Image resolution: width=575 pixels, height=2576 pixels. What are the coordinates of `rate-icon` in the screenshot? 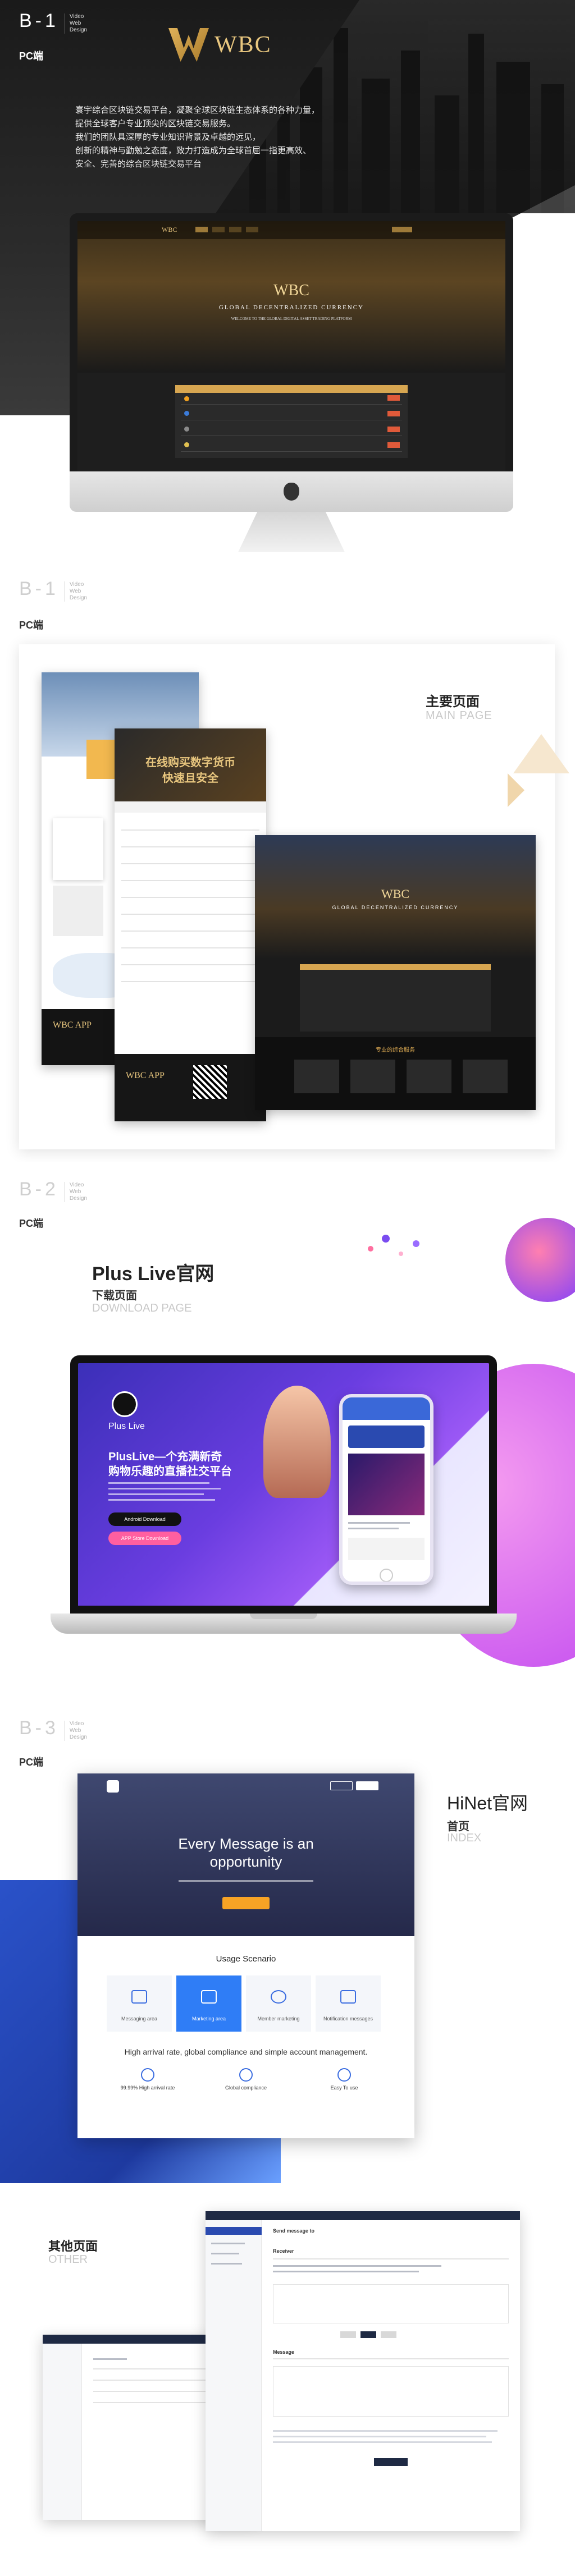 It's located at (147, 2075).